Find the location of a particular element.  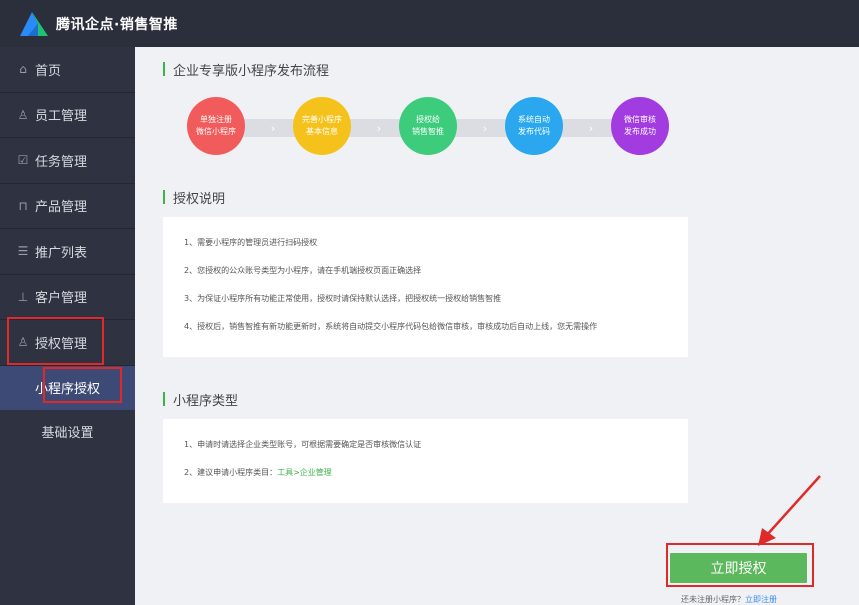

flow-step-line: 基本信息 is located at coordinates (322, 131).